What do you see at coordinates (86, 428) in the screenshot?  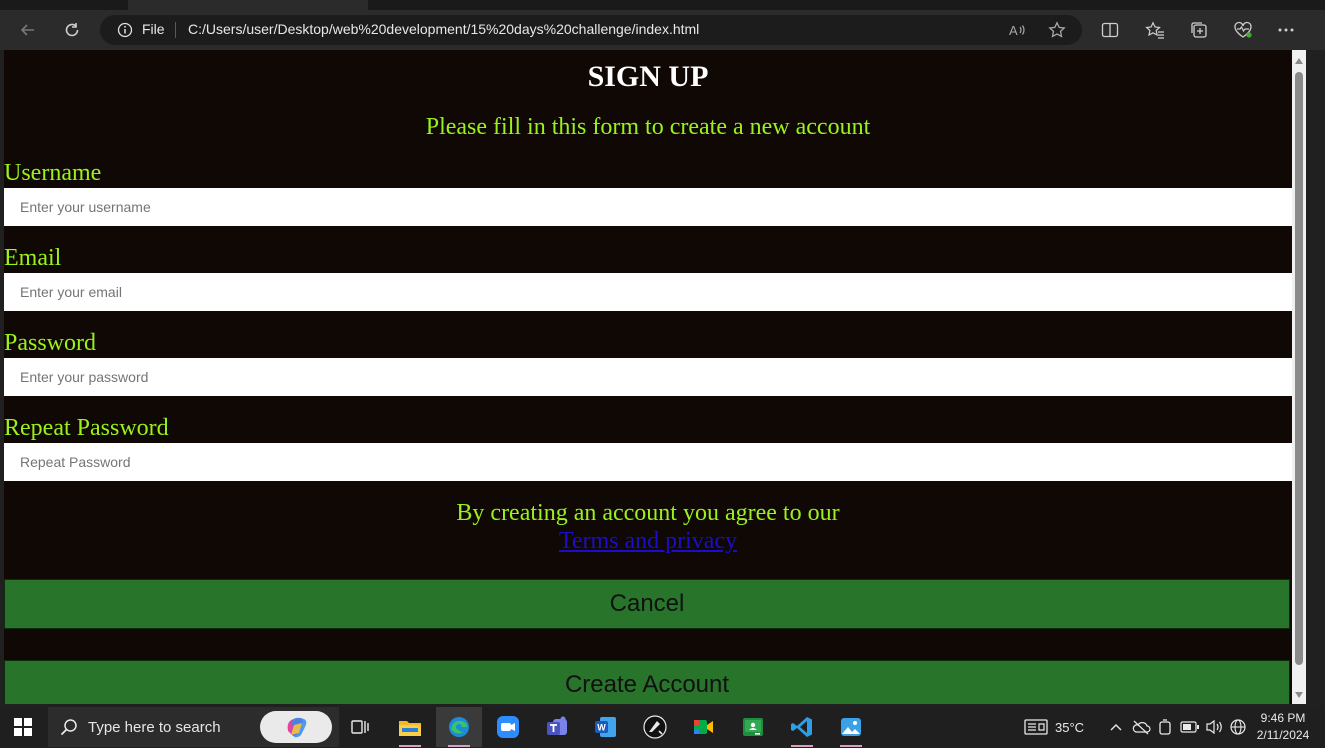 I see `repeat-password-label: Repeat Password` at bounding box center [86, 428].